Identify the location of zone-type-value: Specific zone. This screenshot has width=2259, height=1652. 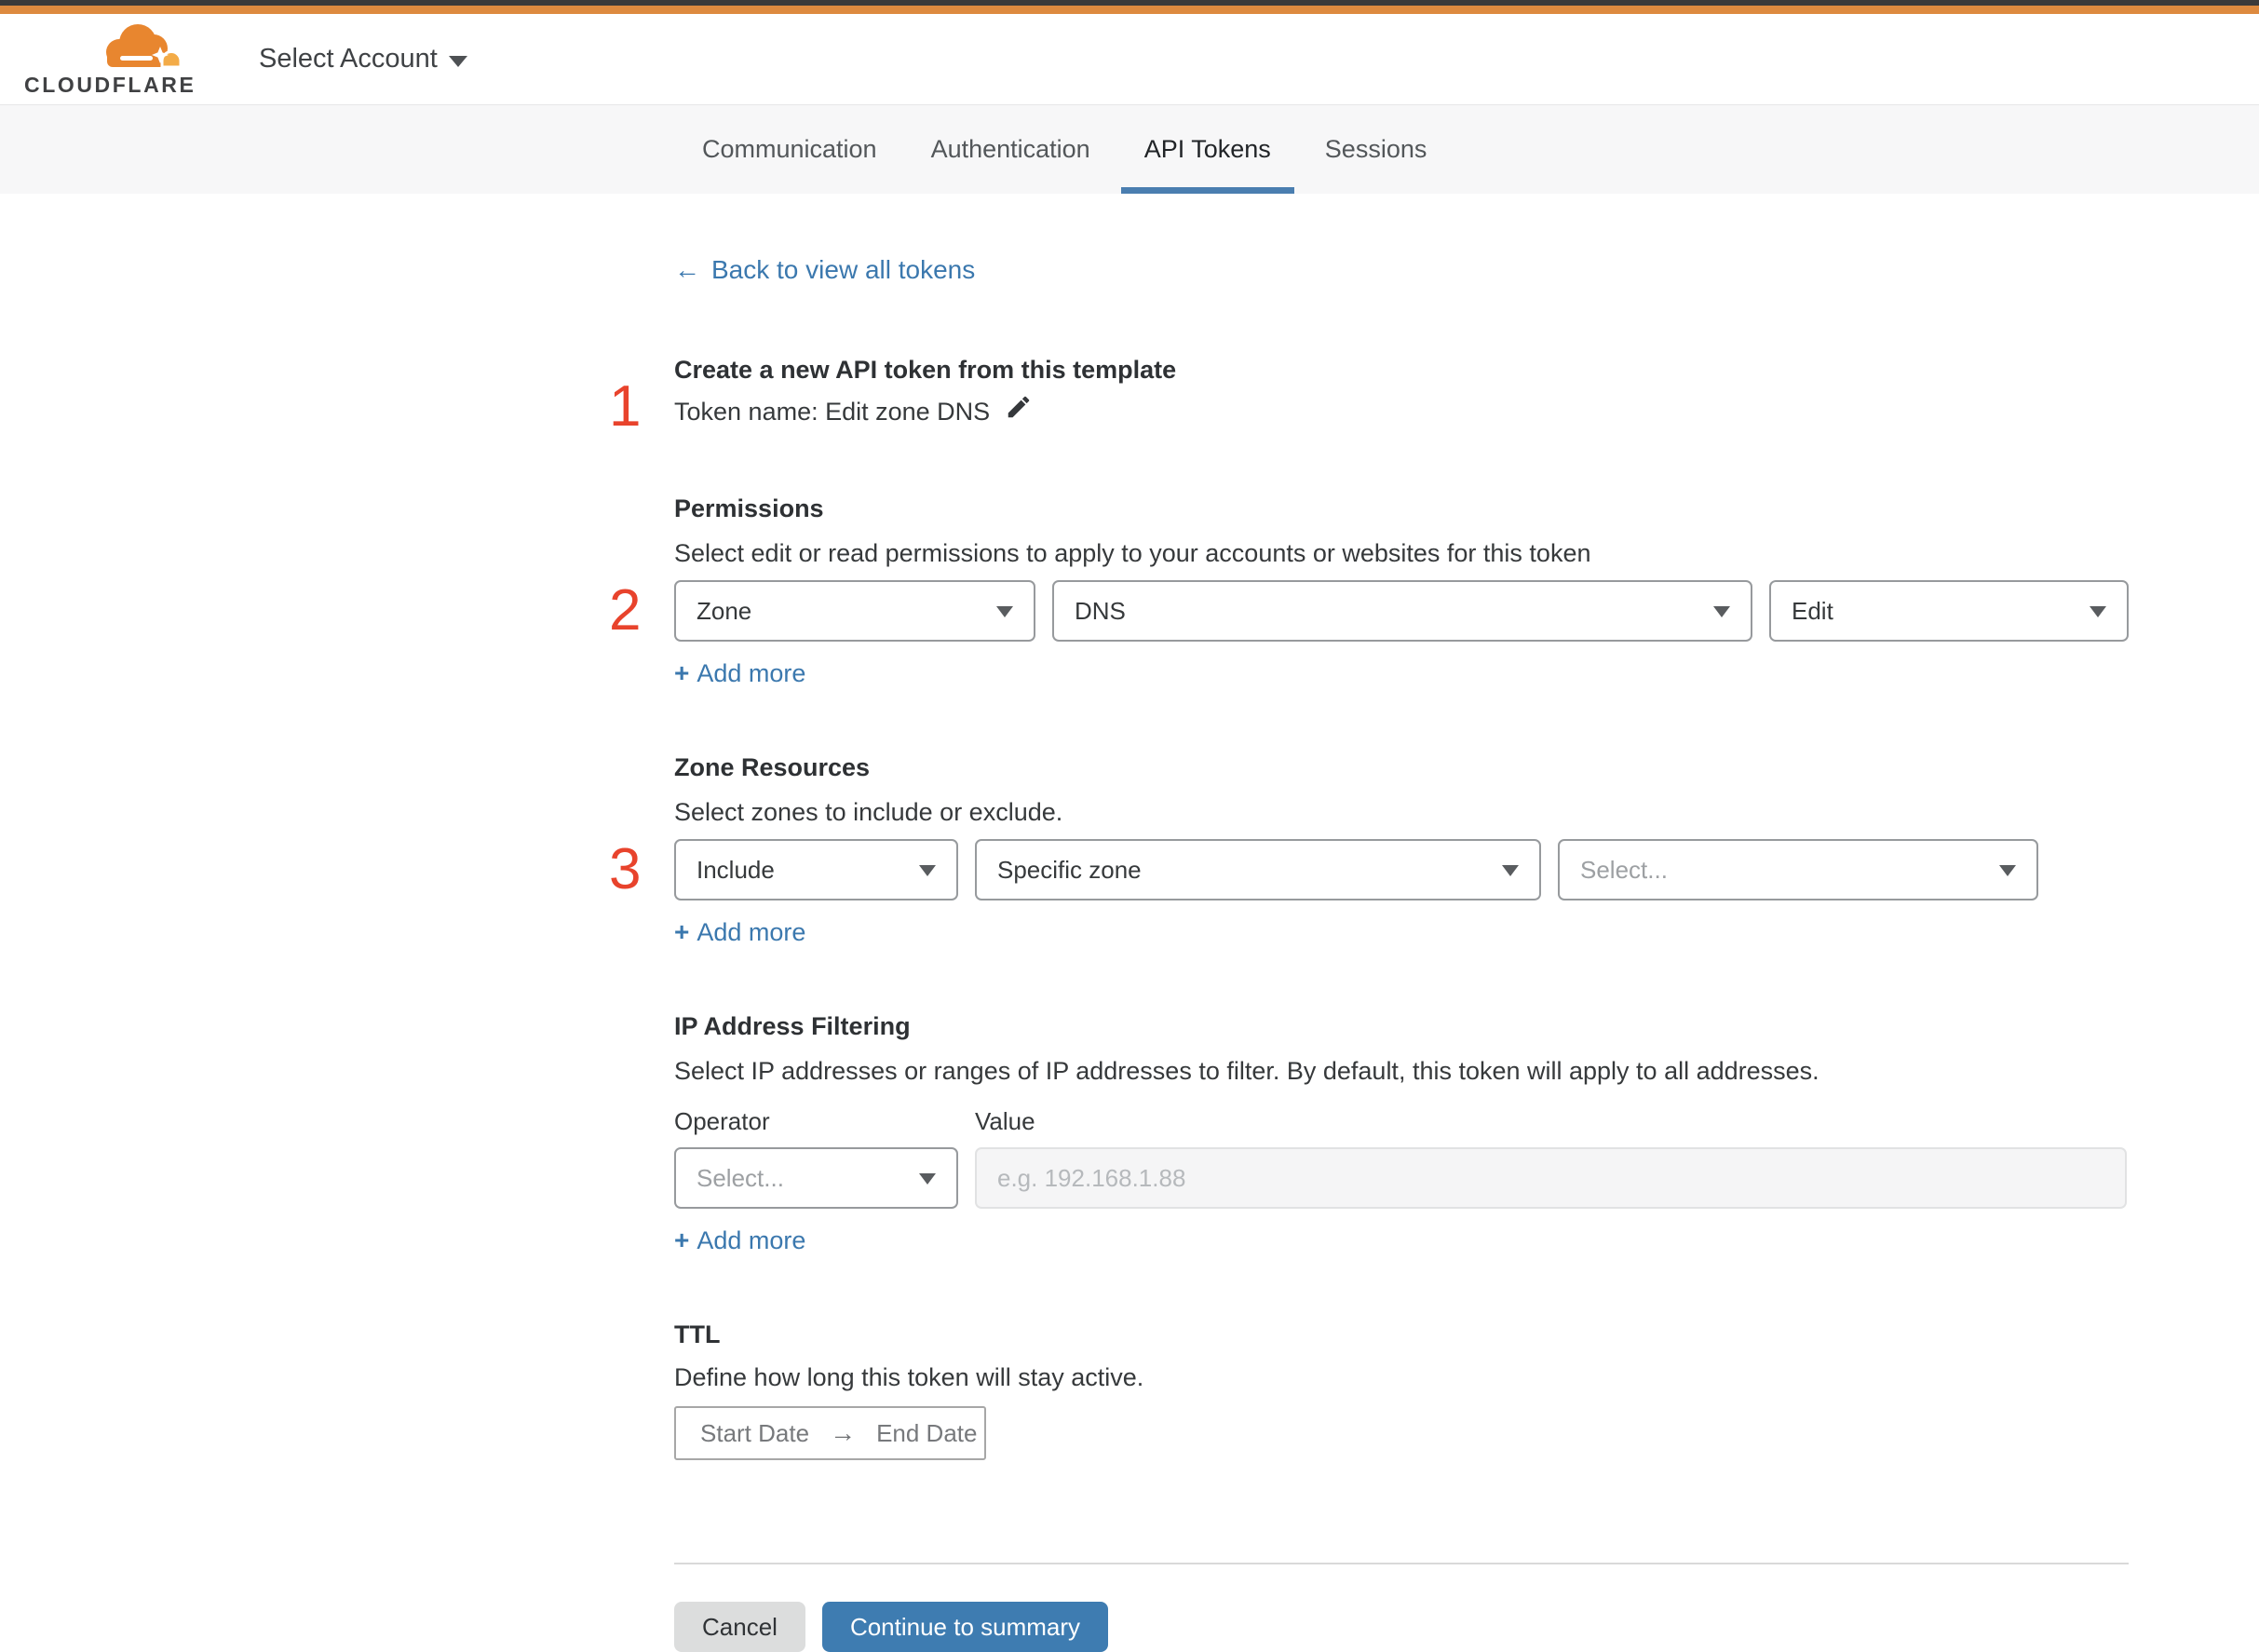
(1069, 869).